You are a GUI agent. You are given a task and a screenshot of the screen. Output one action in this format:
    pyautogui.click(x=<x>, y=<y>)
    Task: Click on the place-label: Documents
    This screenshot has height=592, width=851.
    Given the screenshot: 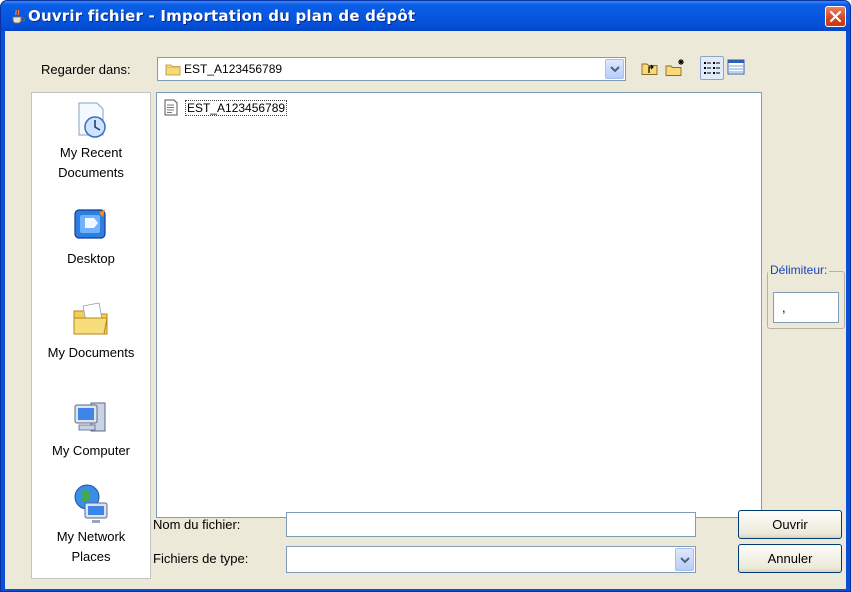 What is the action you would take?
    pyautogui.click(x=91, y=172)
    